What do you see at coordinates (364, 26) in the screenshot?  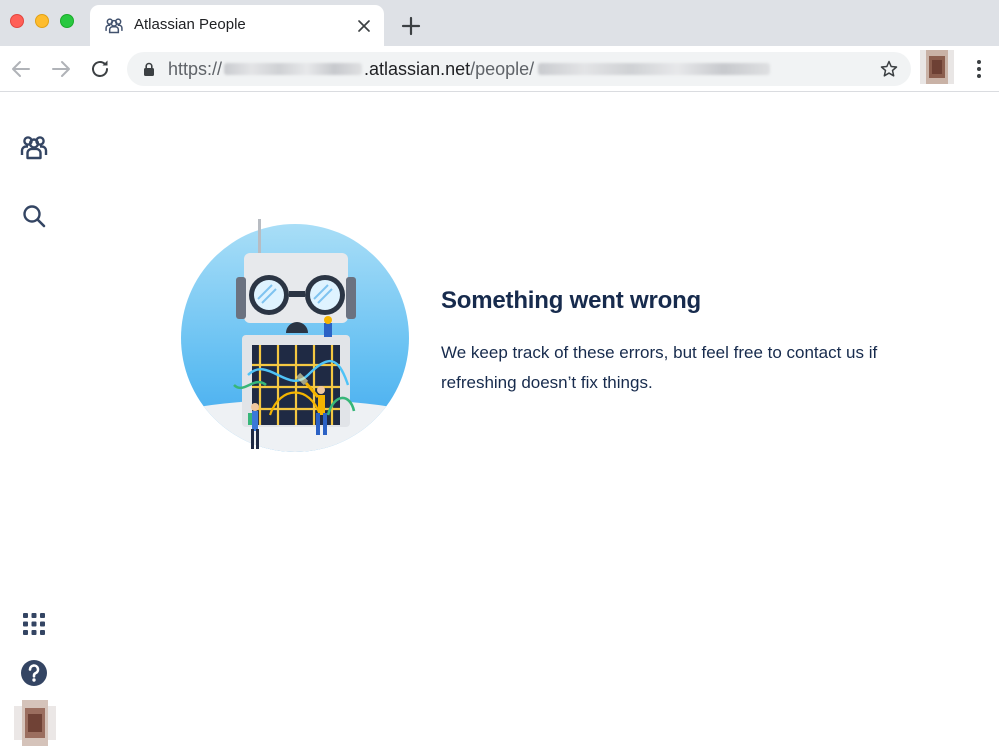 I see `tab-close-icon` at bounding box center [364, 26].